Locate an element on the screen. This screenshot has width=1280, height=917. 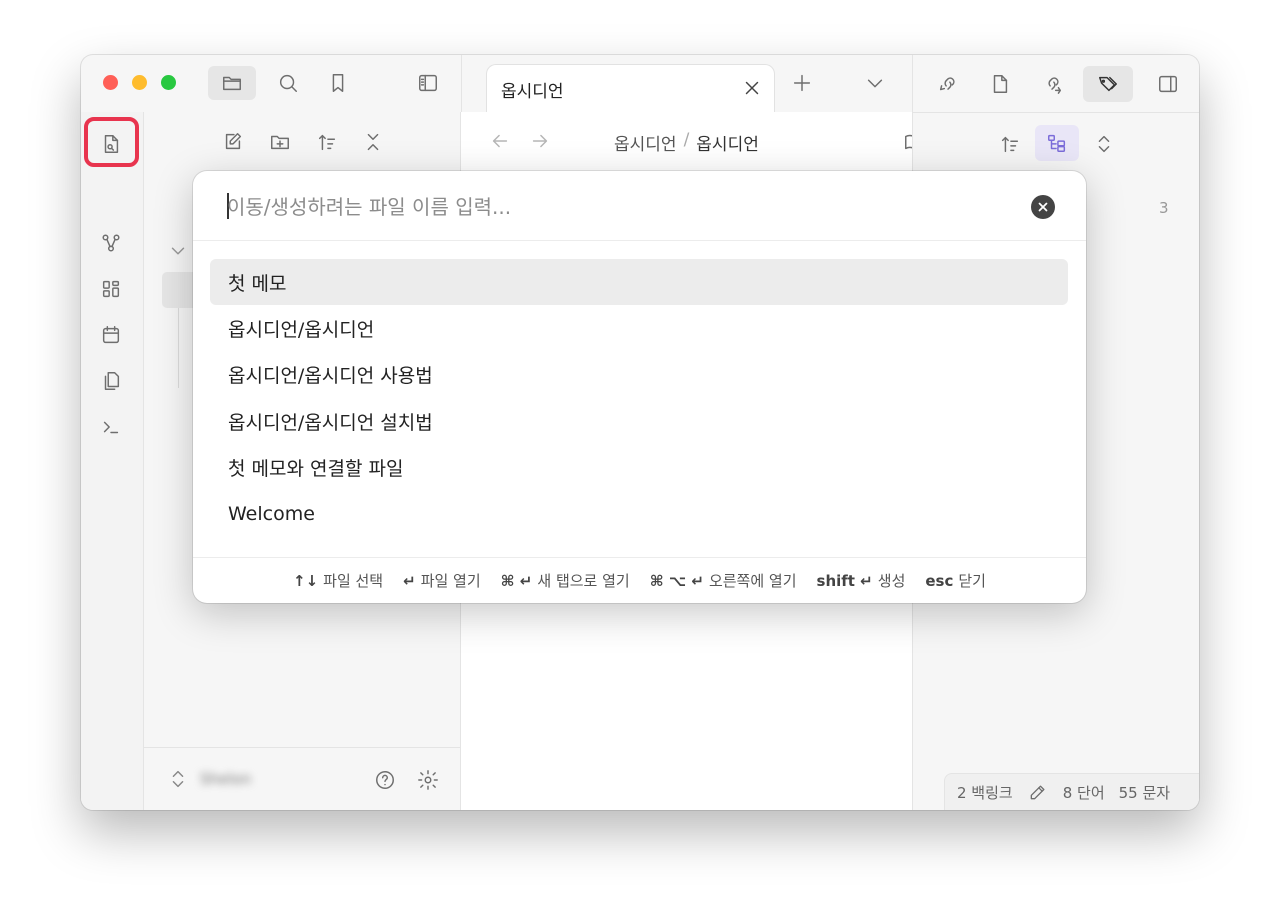
back-arrow-icon is located at coordinates (500, 141).